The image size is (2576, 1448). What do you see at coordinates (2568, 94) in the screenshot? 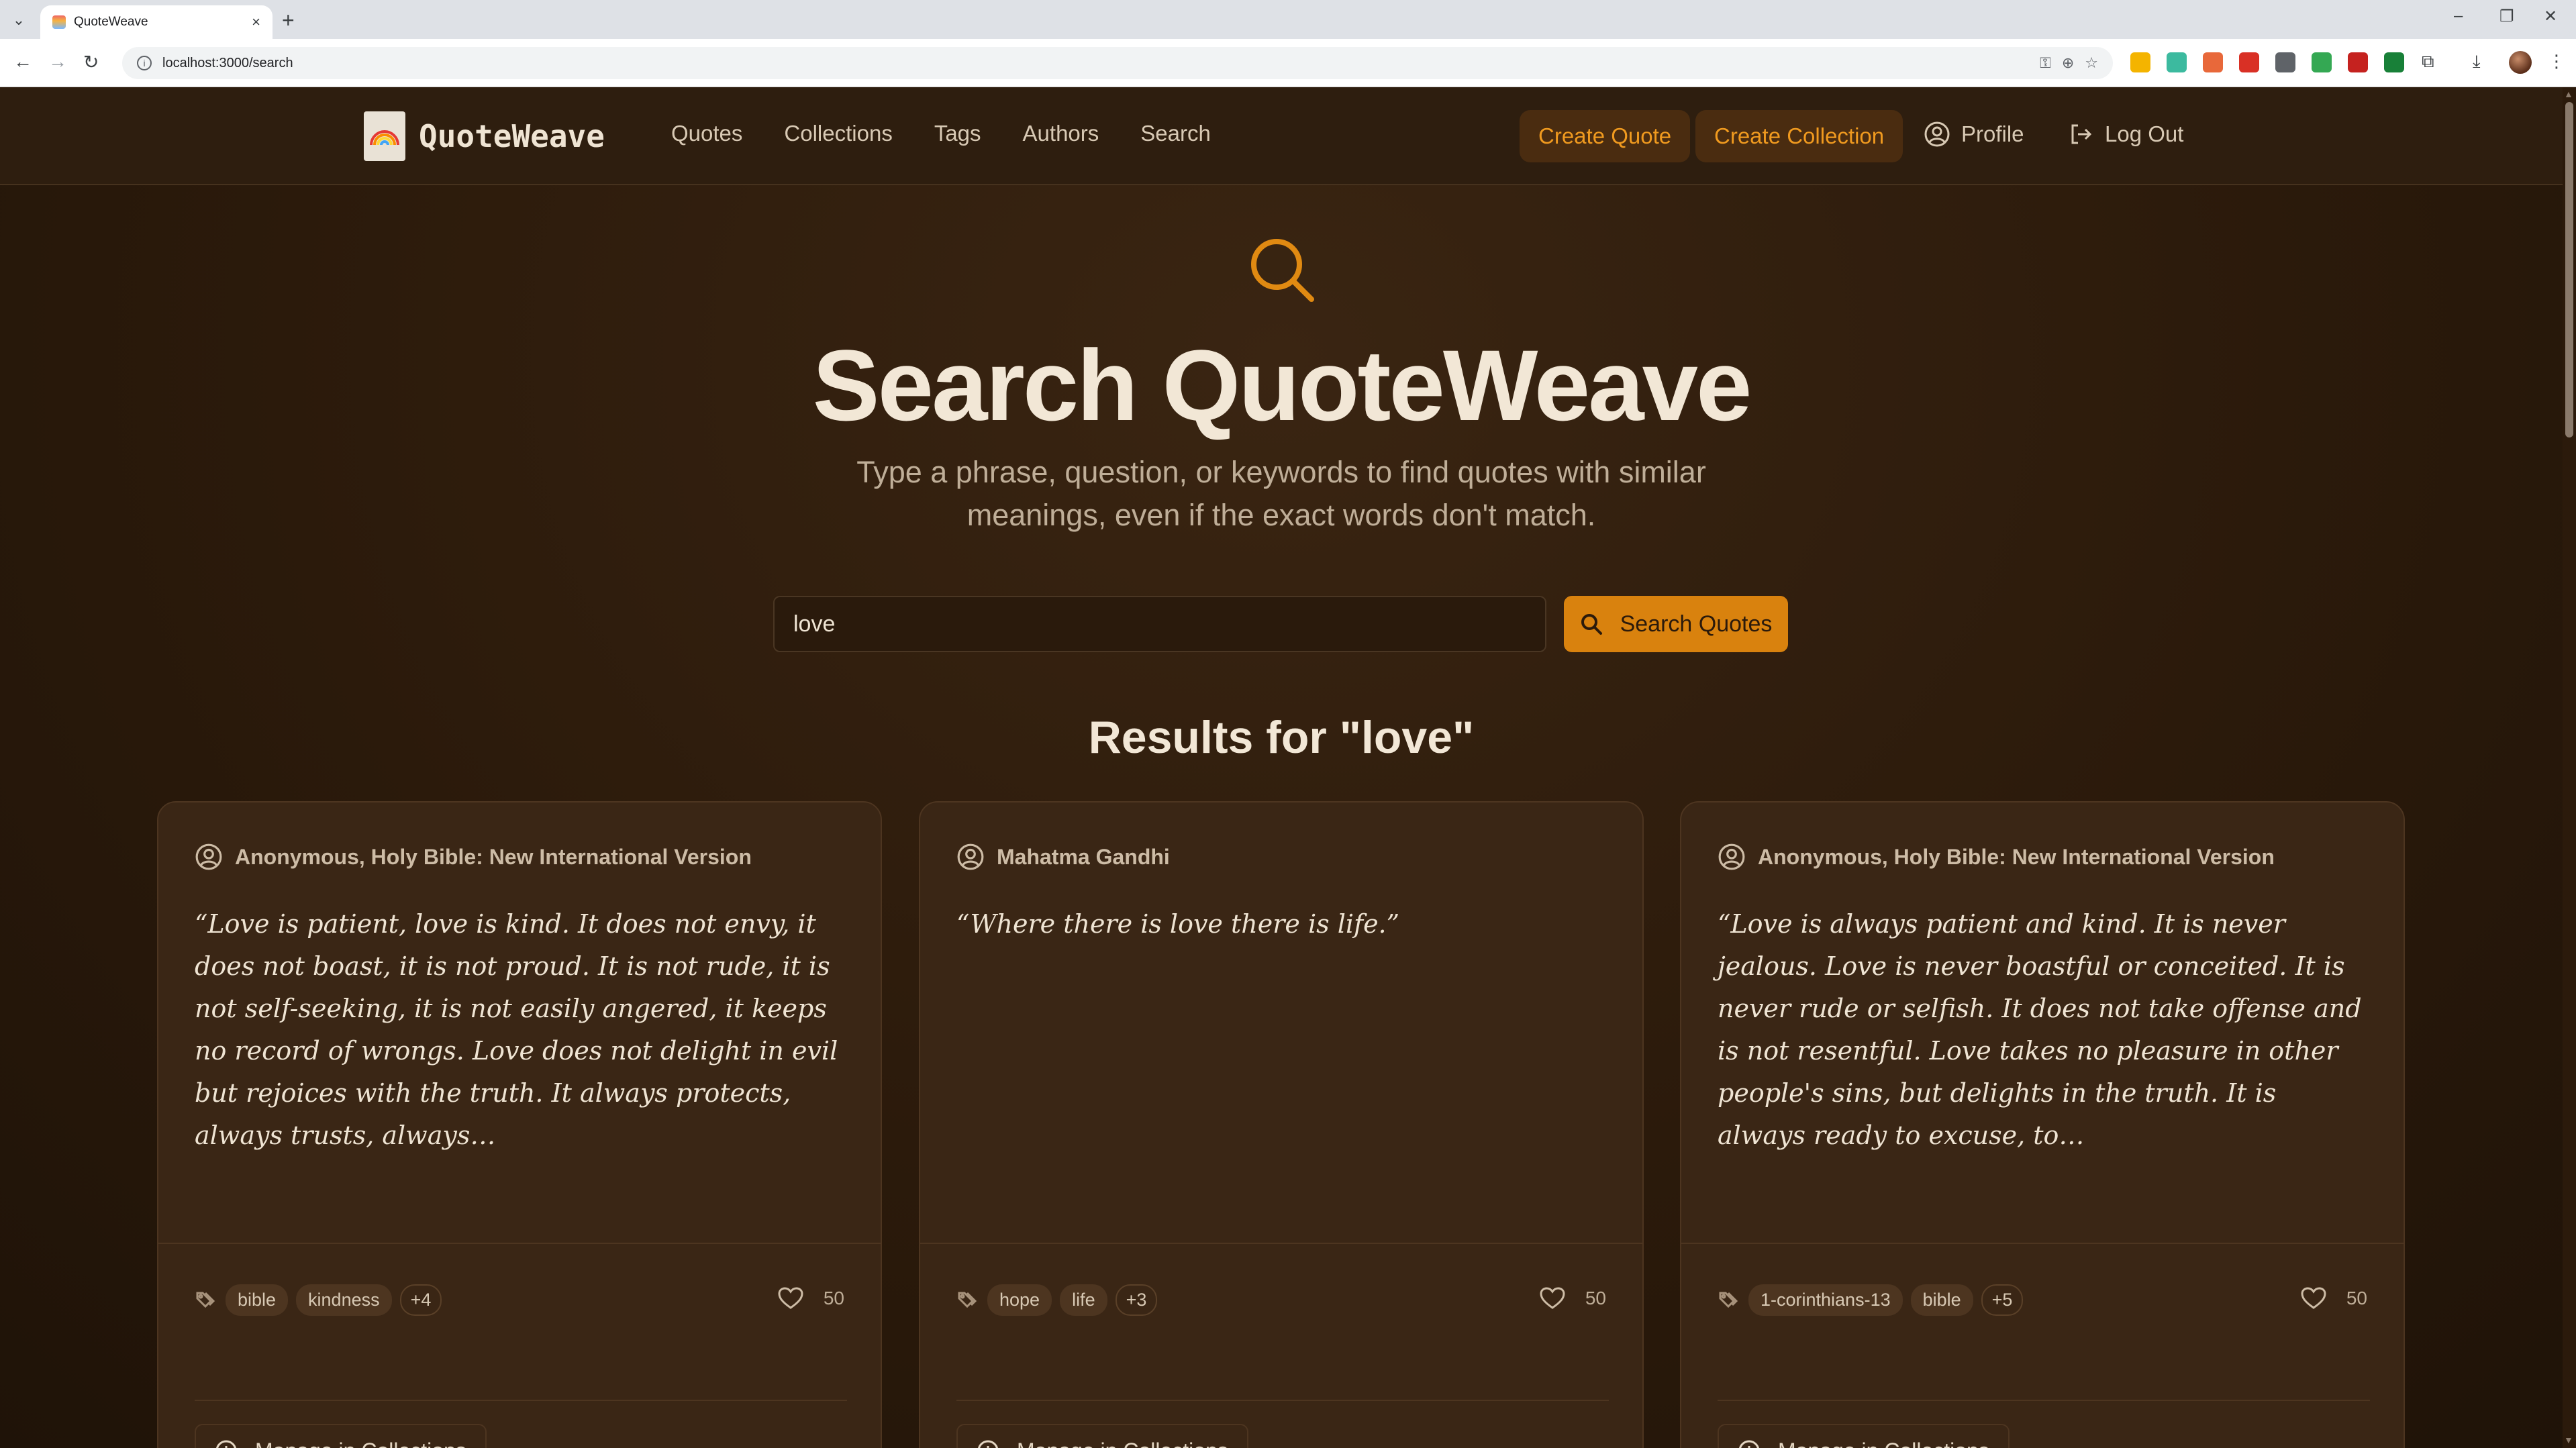
I see `scroll-up-icon: ▲` at bounding box center [2568, 94].